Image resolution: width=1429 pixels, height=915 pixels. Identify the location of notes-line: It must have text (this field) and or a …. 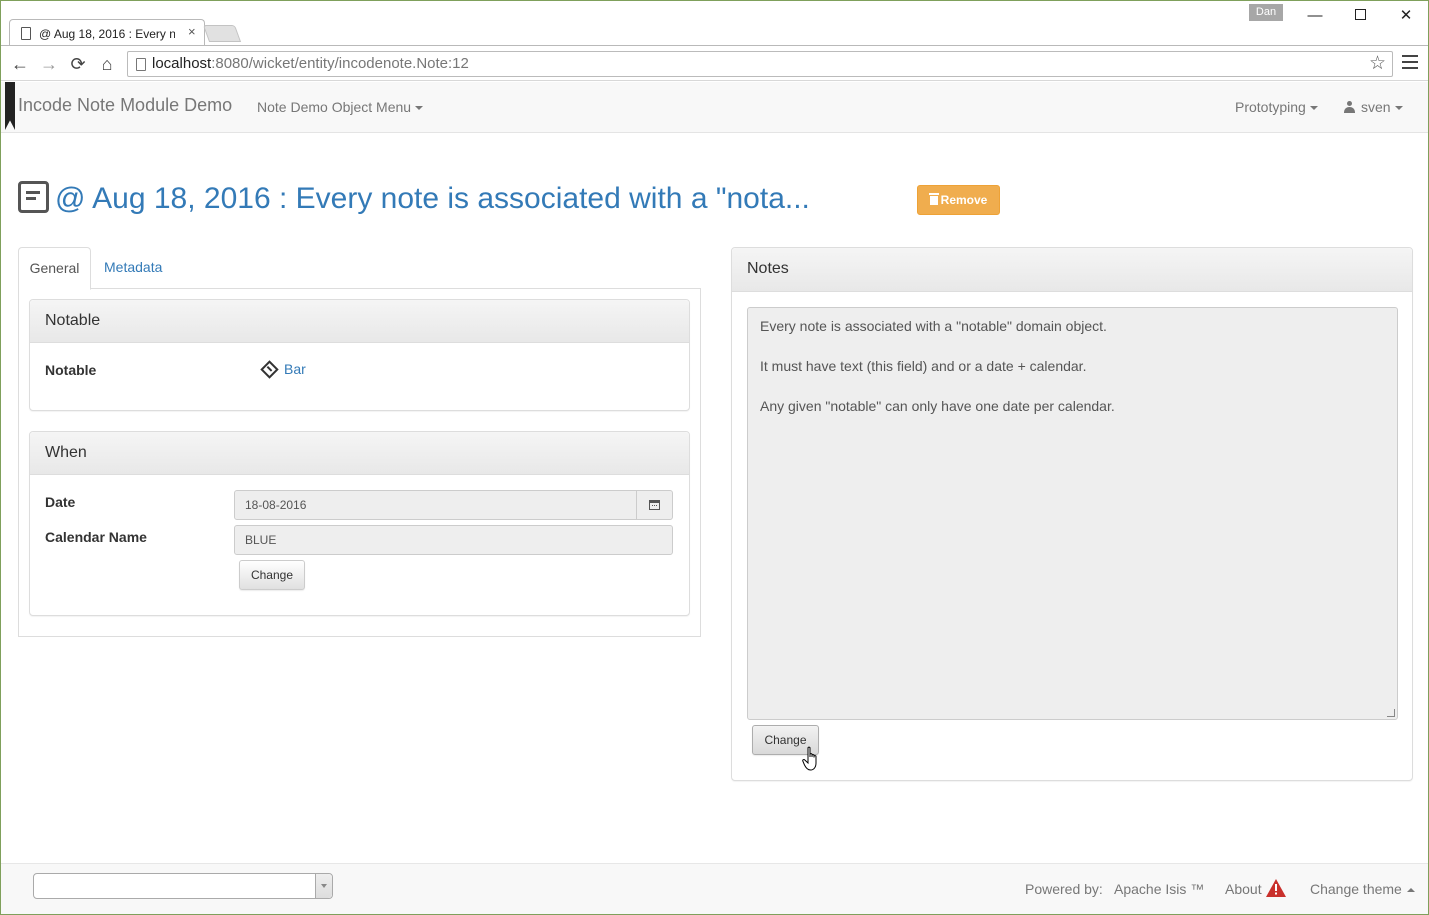
(923, 366).